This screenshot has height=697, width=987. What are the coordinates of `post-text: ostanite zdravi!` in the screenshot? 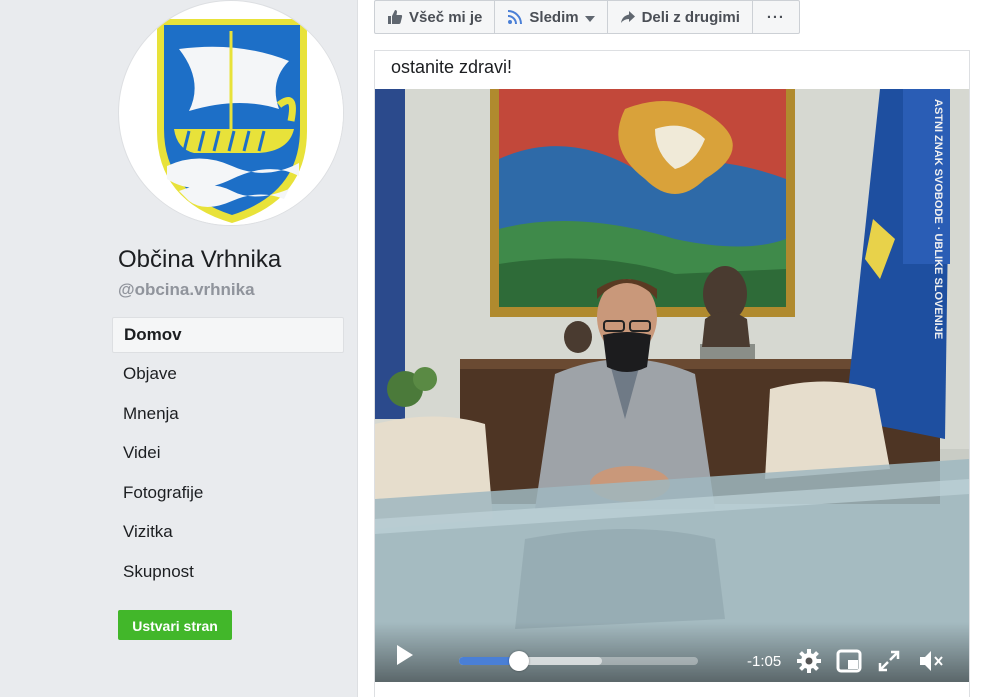 It's located at (452, 67).